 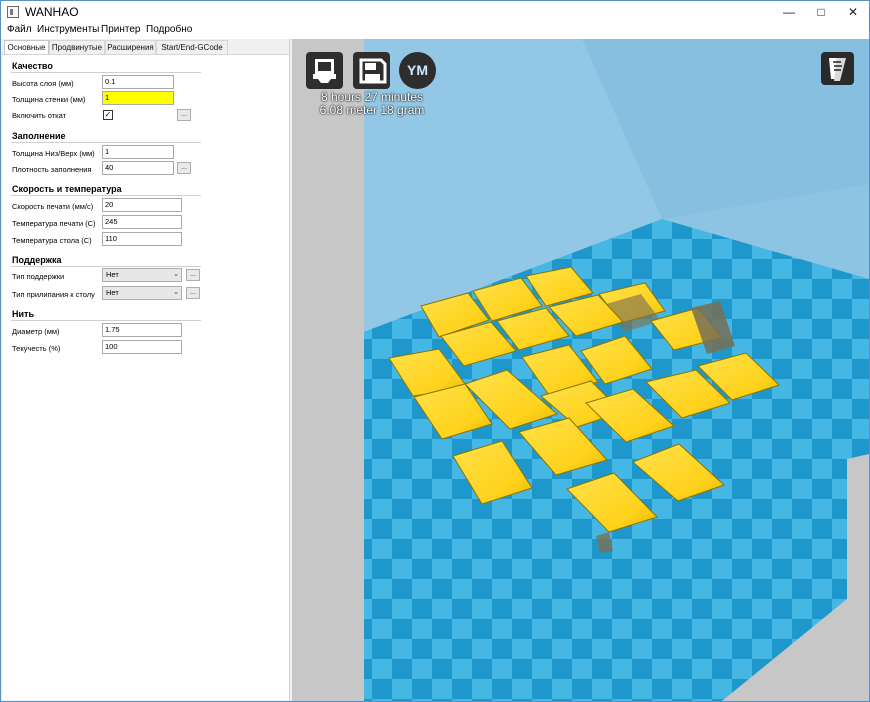 What do you see at coordinates (108, 115) in the screenshot?
I see `retraction-checkbox: ✓` at bounding box center [108, 115].